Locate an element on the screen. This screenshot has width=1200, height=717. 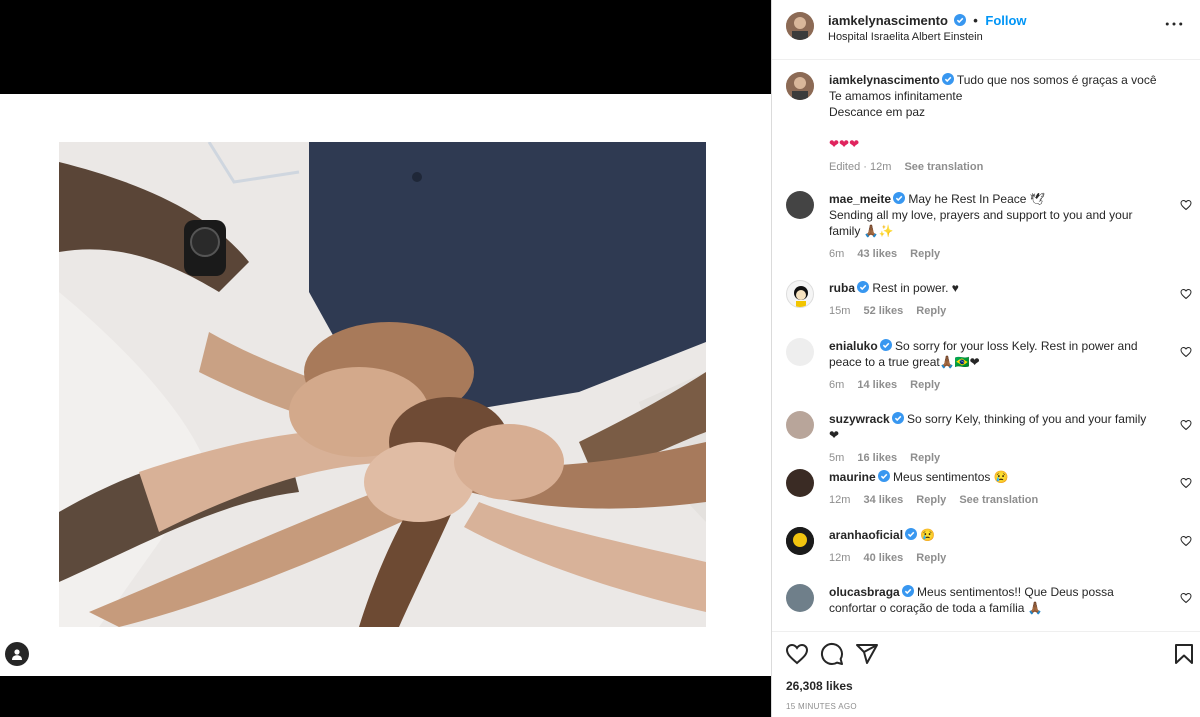
caption-line: Tudo que nos somos é graças a você is located at coordinates (1056, 80).